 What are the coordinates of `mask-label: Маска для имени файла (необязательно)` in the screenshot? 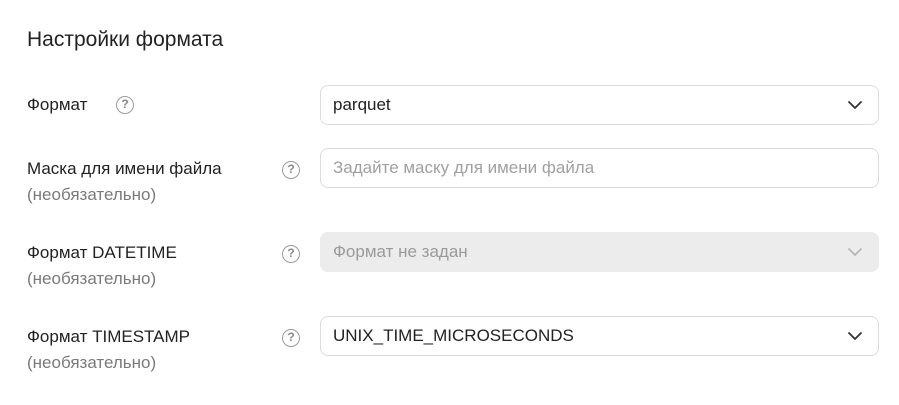 It's located at (124, 182).